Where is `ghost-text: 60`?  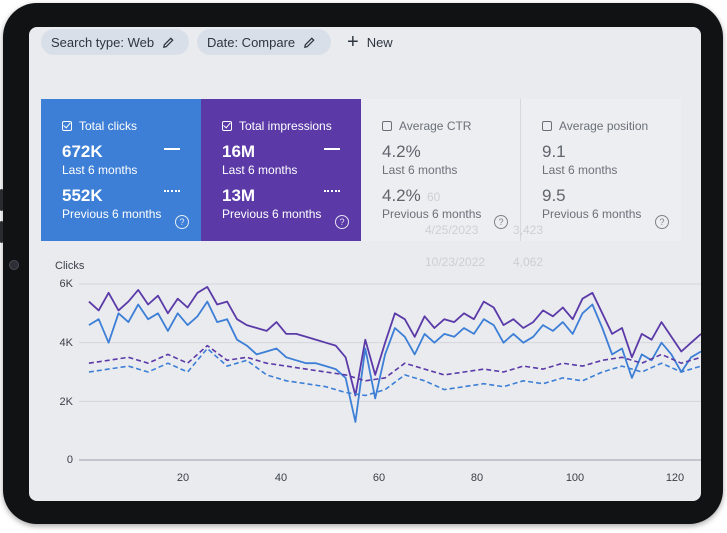
ghost-text: 60 is located at coordinates (434, 197).